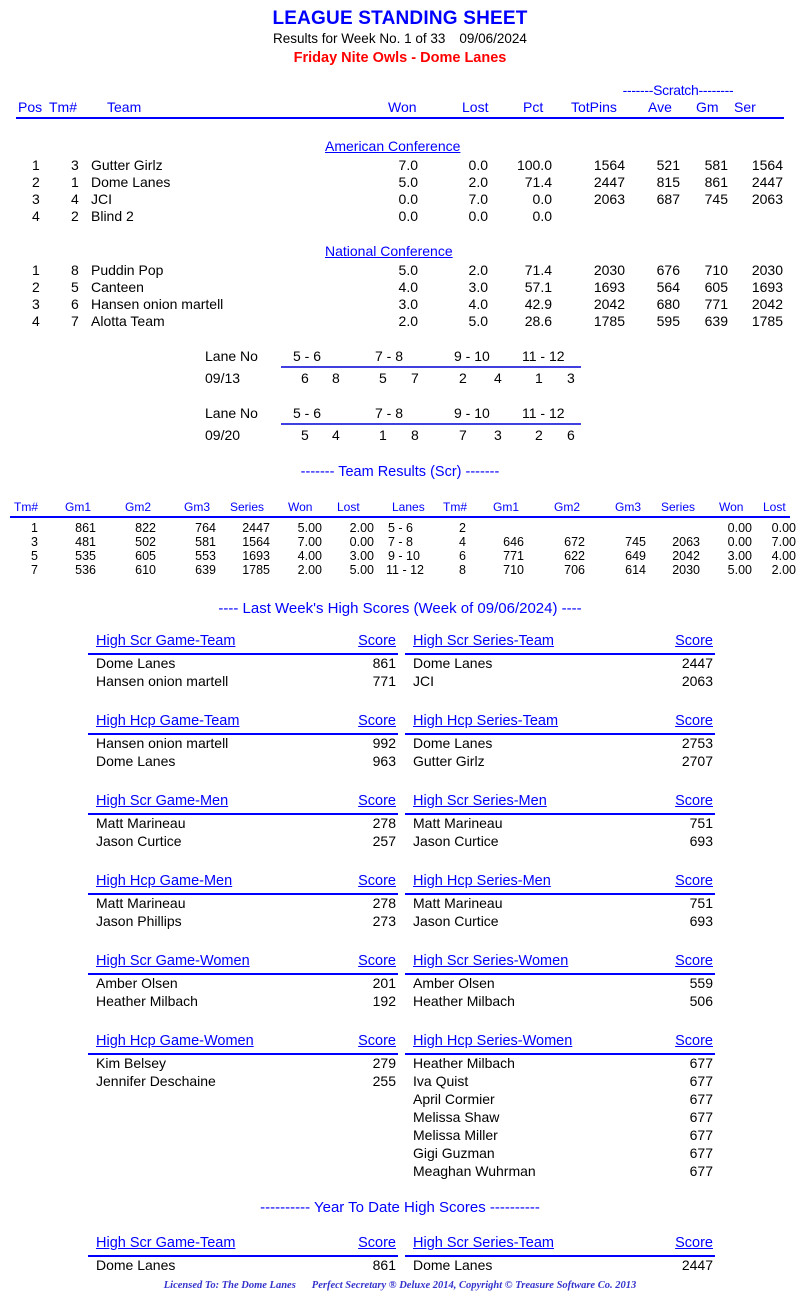  Describe the element at coordinates (567, 507) in the screenshot. I see `col-gm2-right: Gm2` at that location.